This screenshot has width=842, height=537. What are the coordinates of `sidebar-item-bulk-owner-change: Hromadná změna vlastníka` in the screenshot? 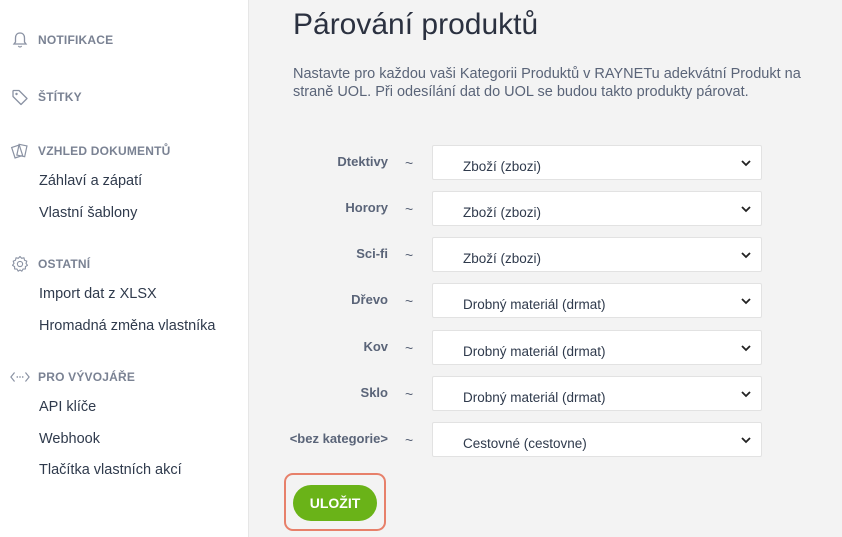 It's located at (127, 326).